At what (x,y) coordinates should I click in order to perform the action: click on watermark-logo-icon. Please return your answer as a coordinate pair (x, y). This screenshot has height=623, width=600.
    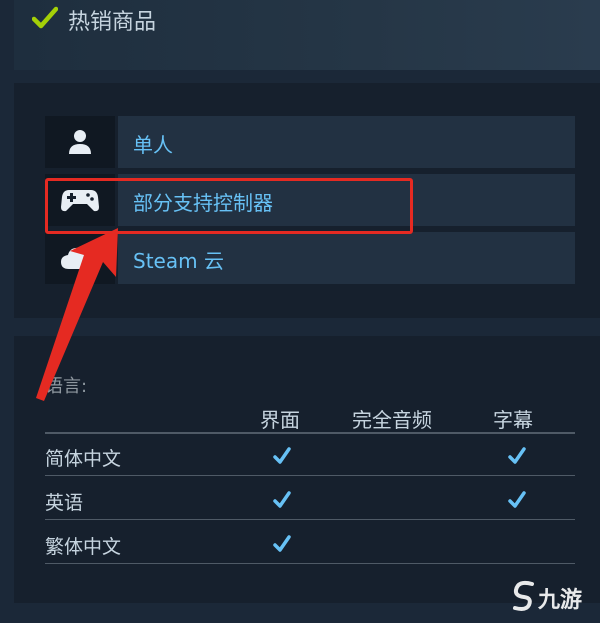
    Looking at the image, I should click on (523, 595).